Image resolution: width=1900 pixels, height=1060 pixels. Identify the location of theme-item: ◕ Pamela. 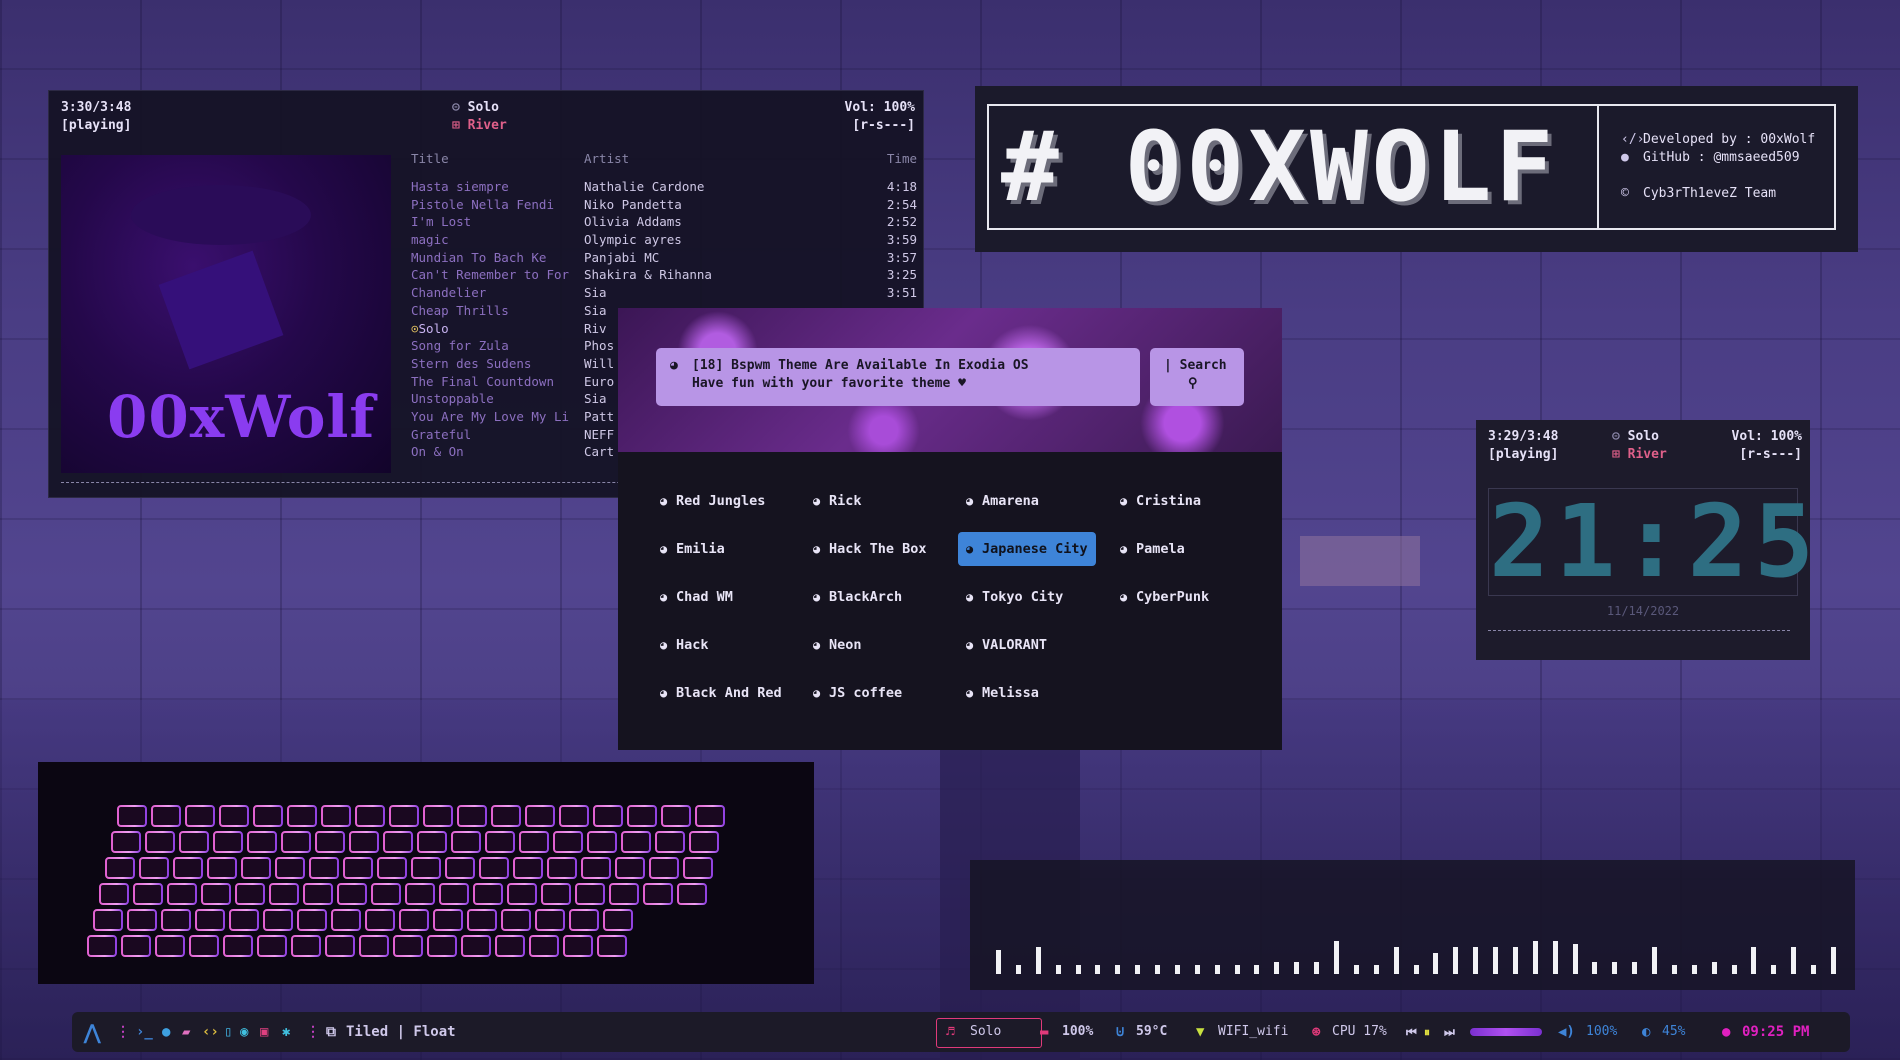
(1152, 549).